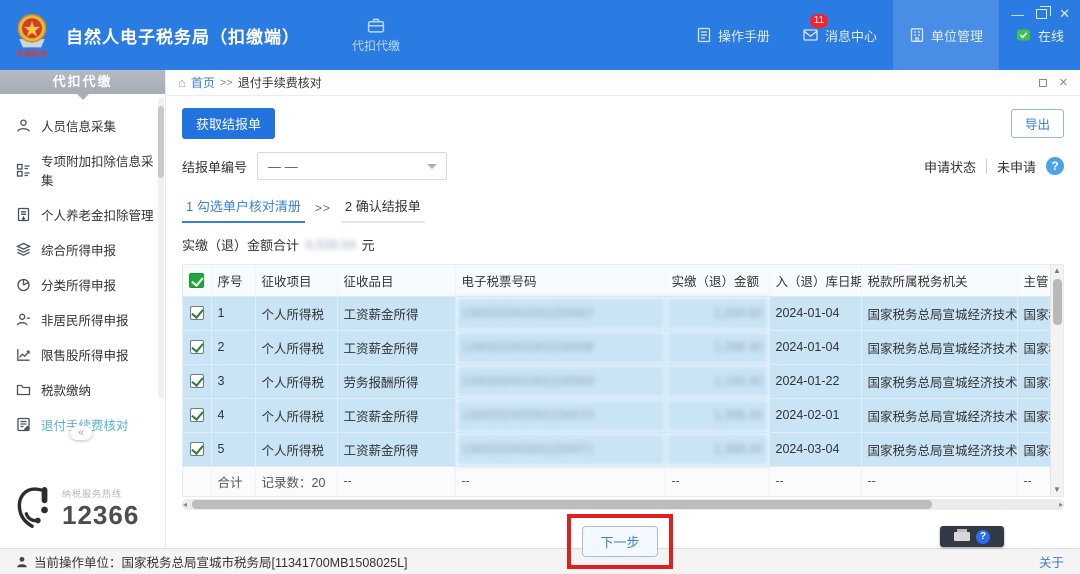 The image size is (1080, 574). What do you see at coordinates (243, 209) in the screenshot?
I see `step-1-tab: 1 勾选单户核对清册` at bounding box center [243, 209].